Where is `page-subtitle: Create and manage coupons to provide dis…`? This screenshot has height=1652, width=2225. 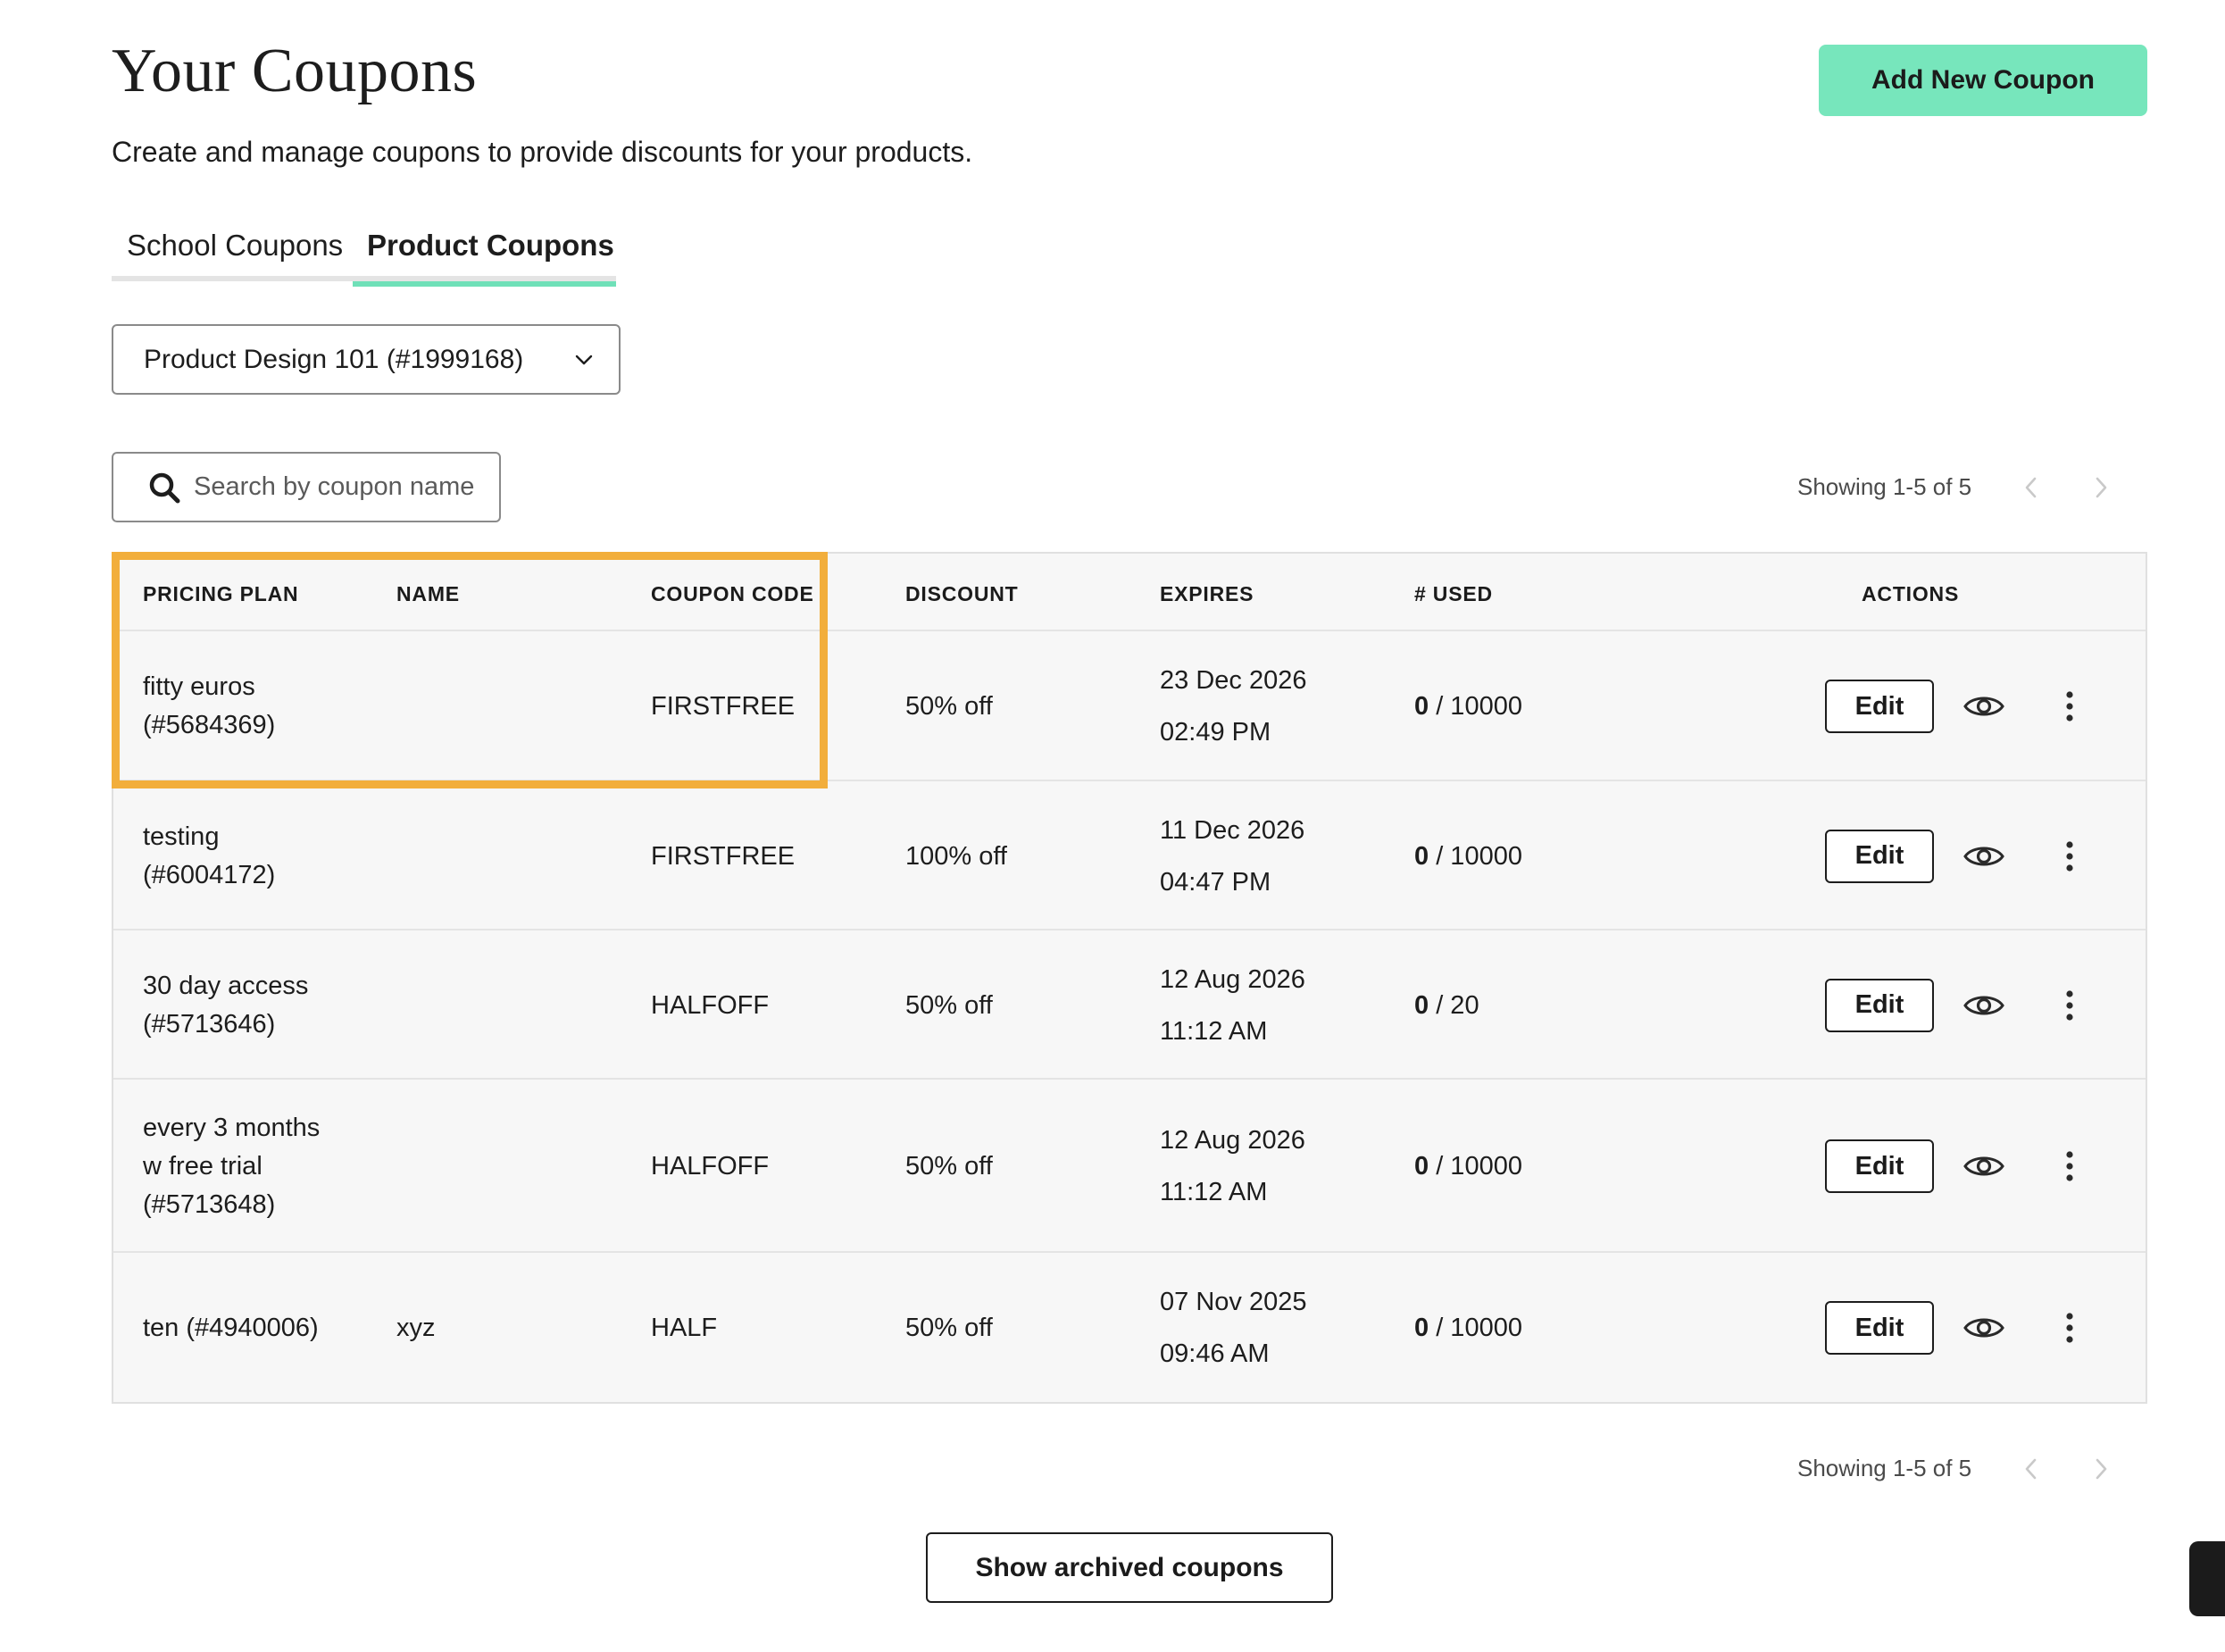
page-subtitle: Create and manage coupons to provide dis… is located at coordinates (542, 152).